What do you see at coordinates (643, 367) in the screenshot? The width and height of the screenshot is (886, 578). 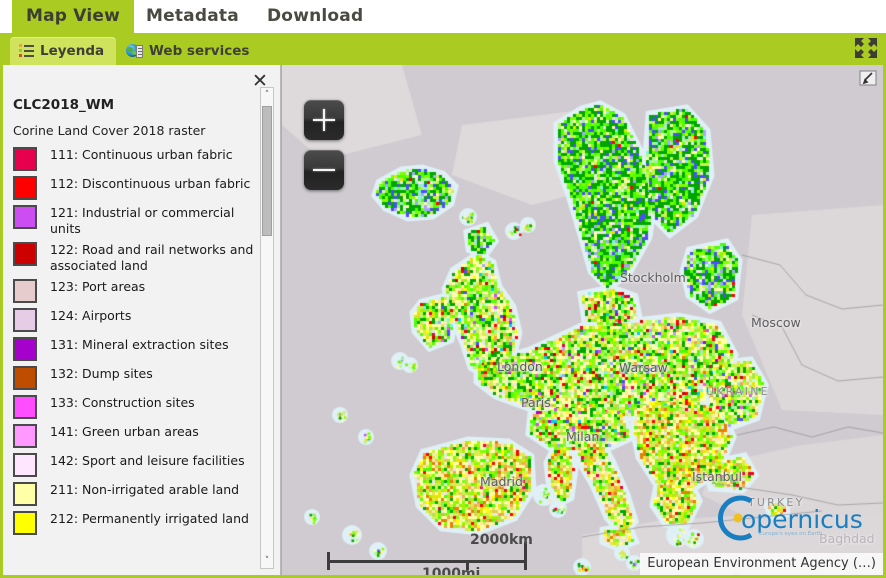 I see `map-label: Warsaw` at bounding box center [643, 367].